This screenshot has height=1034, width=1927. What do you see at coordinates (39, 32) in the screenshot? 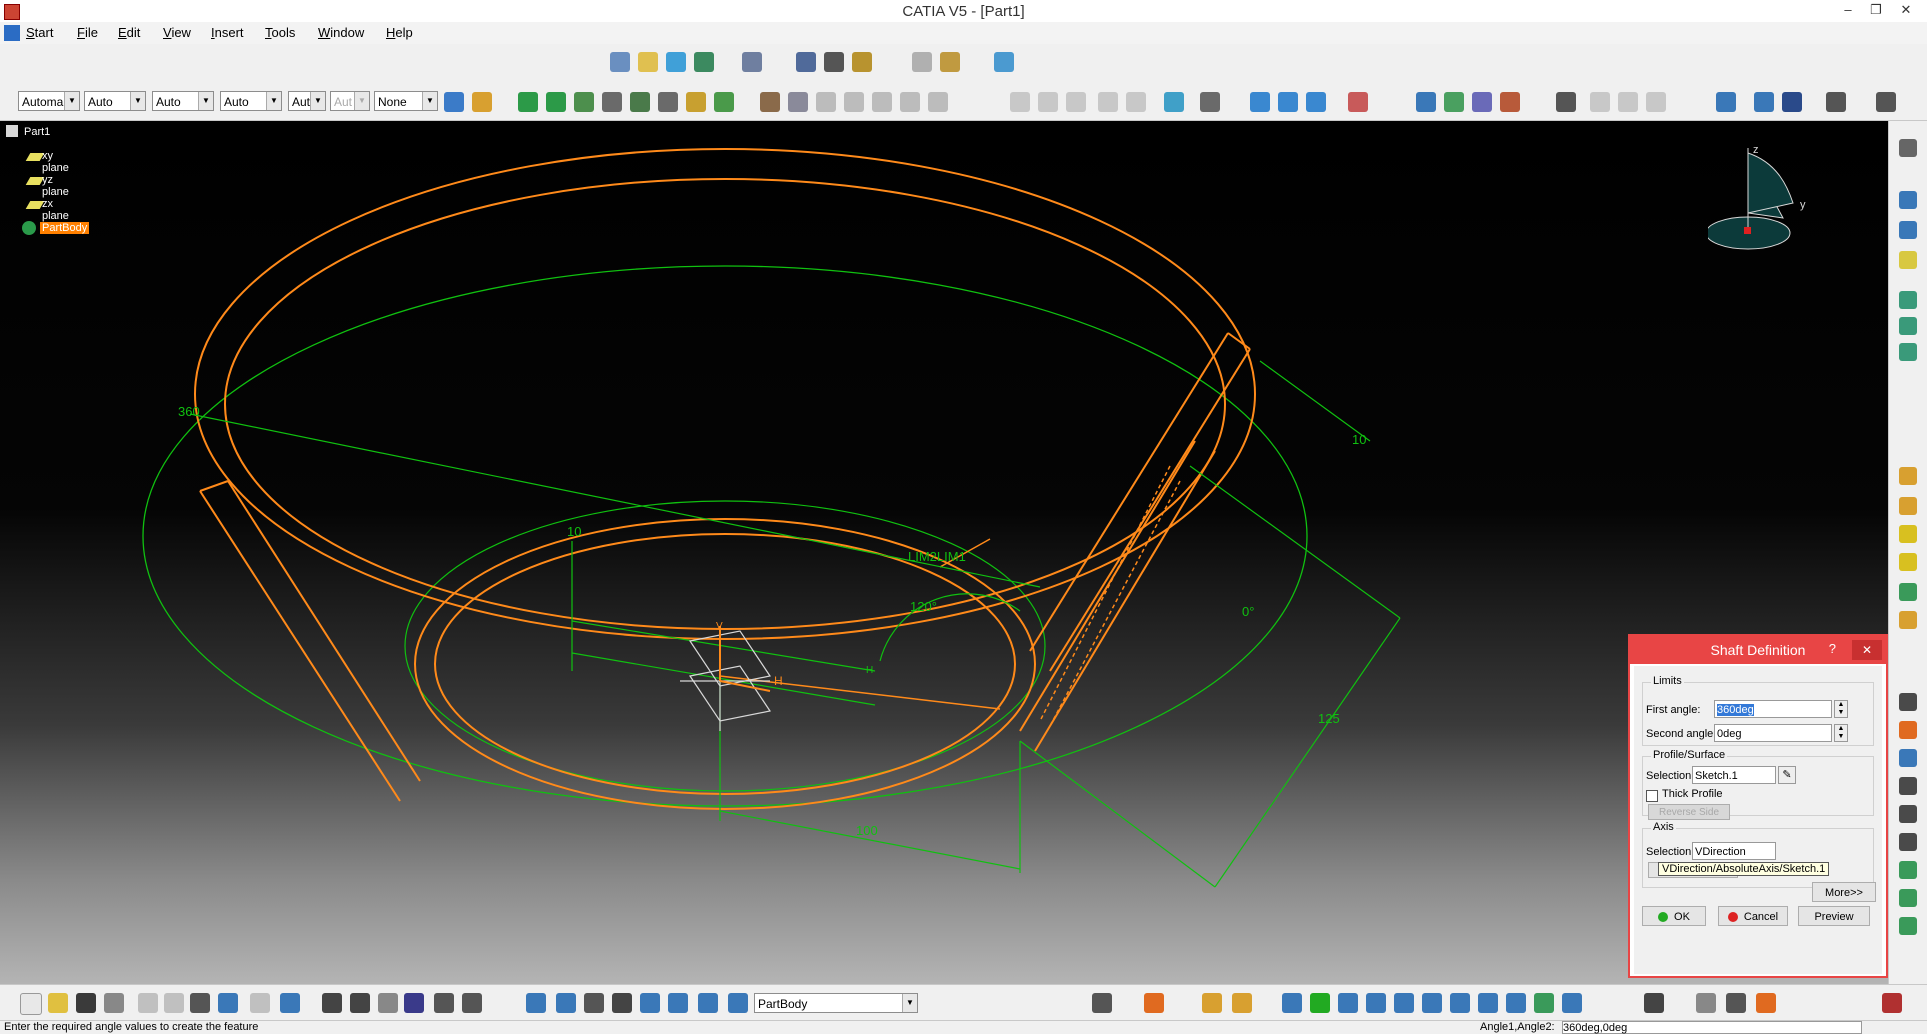
I see `menu-start: Start` at bounding box center [39, 32].